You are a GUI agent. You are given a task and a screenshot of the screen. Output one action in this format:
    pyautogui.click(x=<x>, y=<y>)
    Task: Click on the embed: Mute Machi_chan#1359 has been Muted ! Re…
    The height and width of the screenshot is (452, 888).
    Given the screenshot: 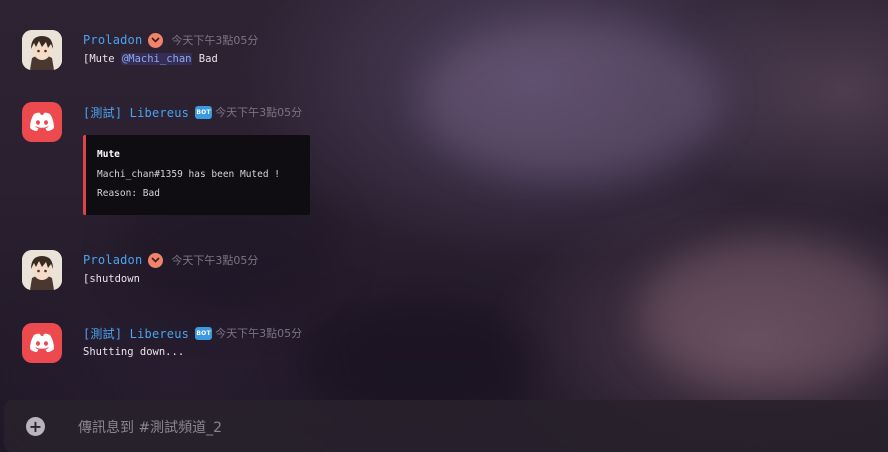 What is the action you would take?
    pyautogui.click(x=196, y=175)
    